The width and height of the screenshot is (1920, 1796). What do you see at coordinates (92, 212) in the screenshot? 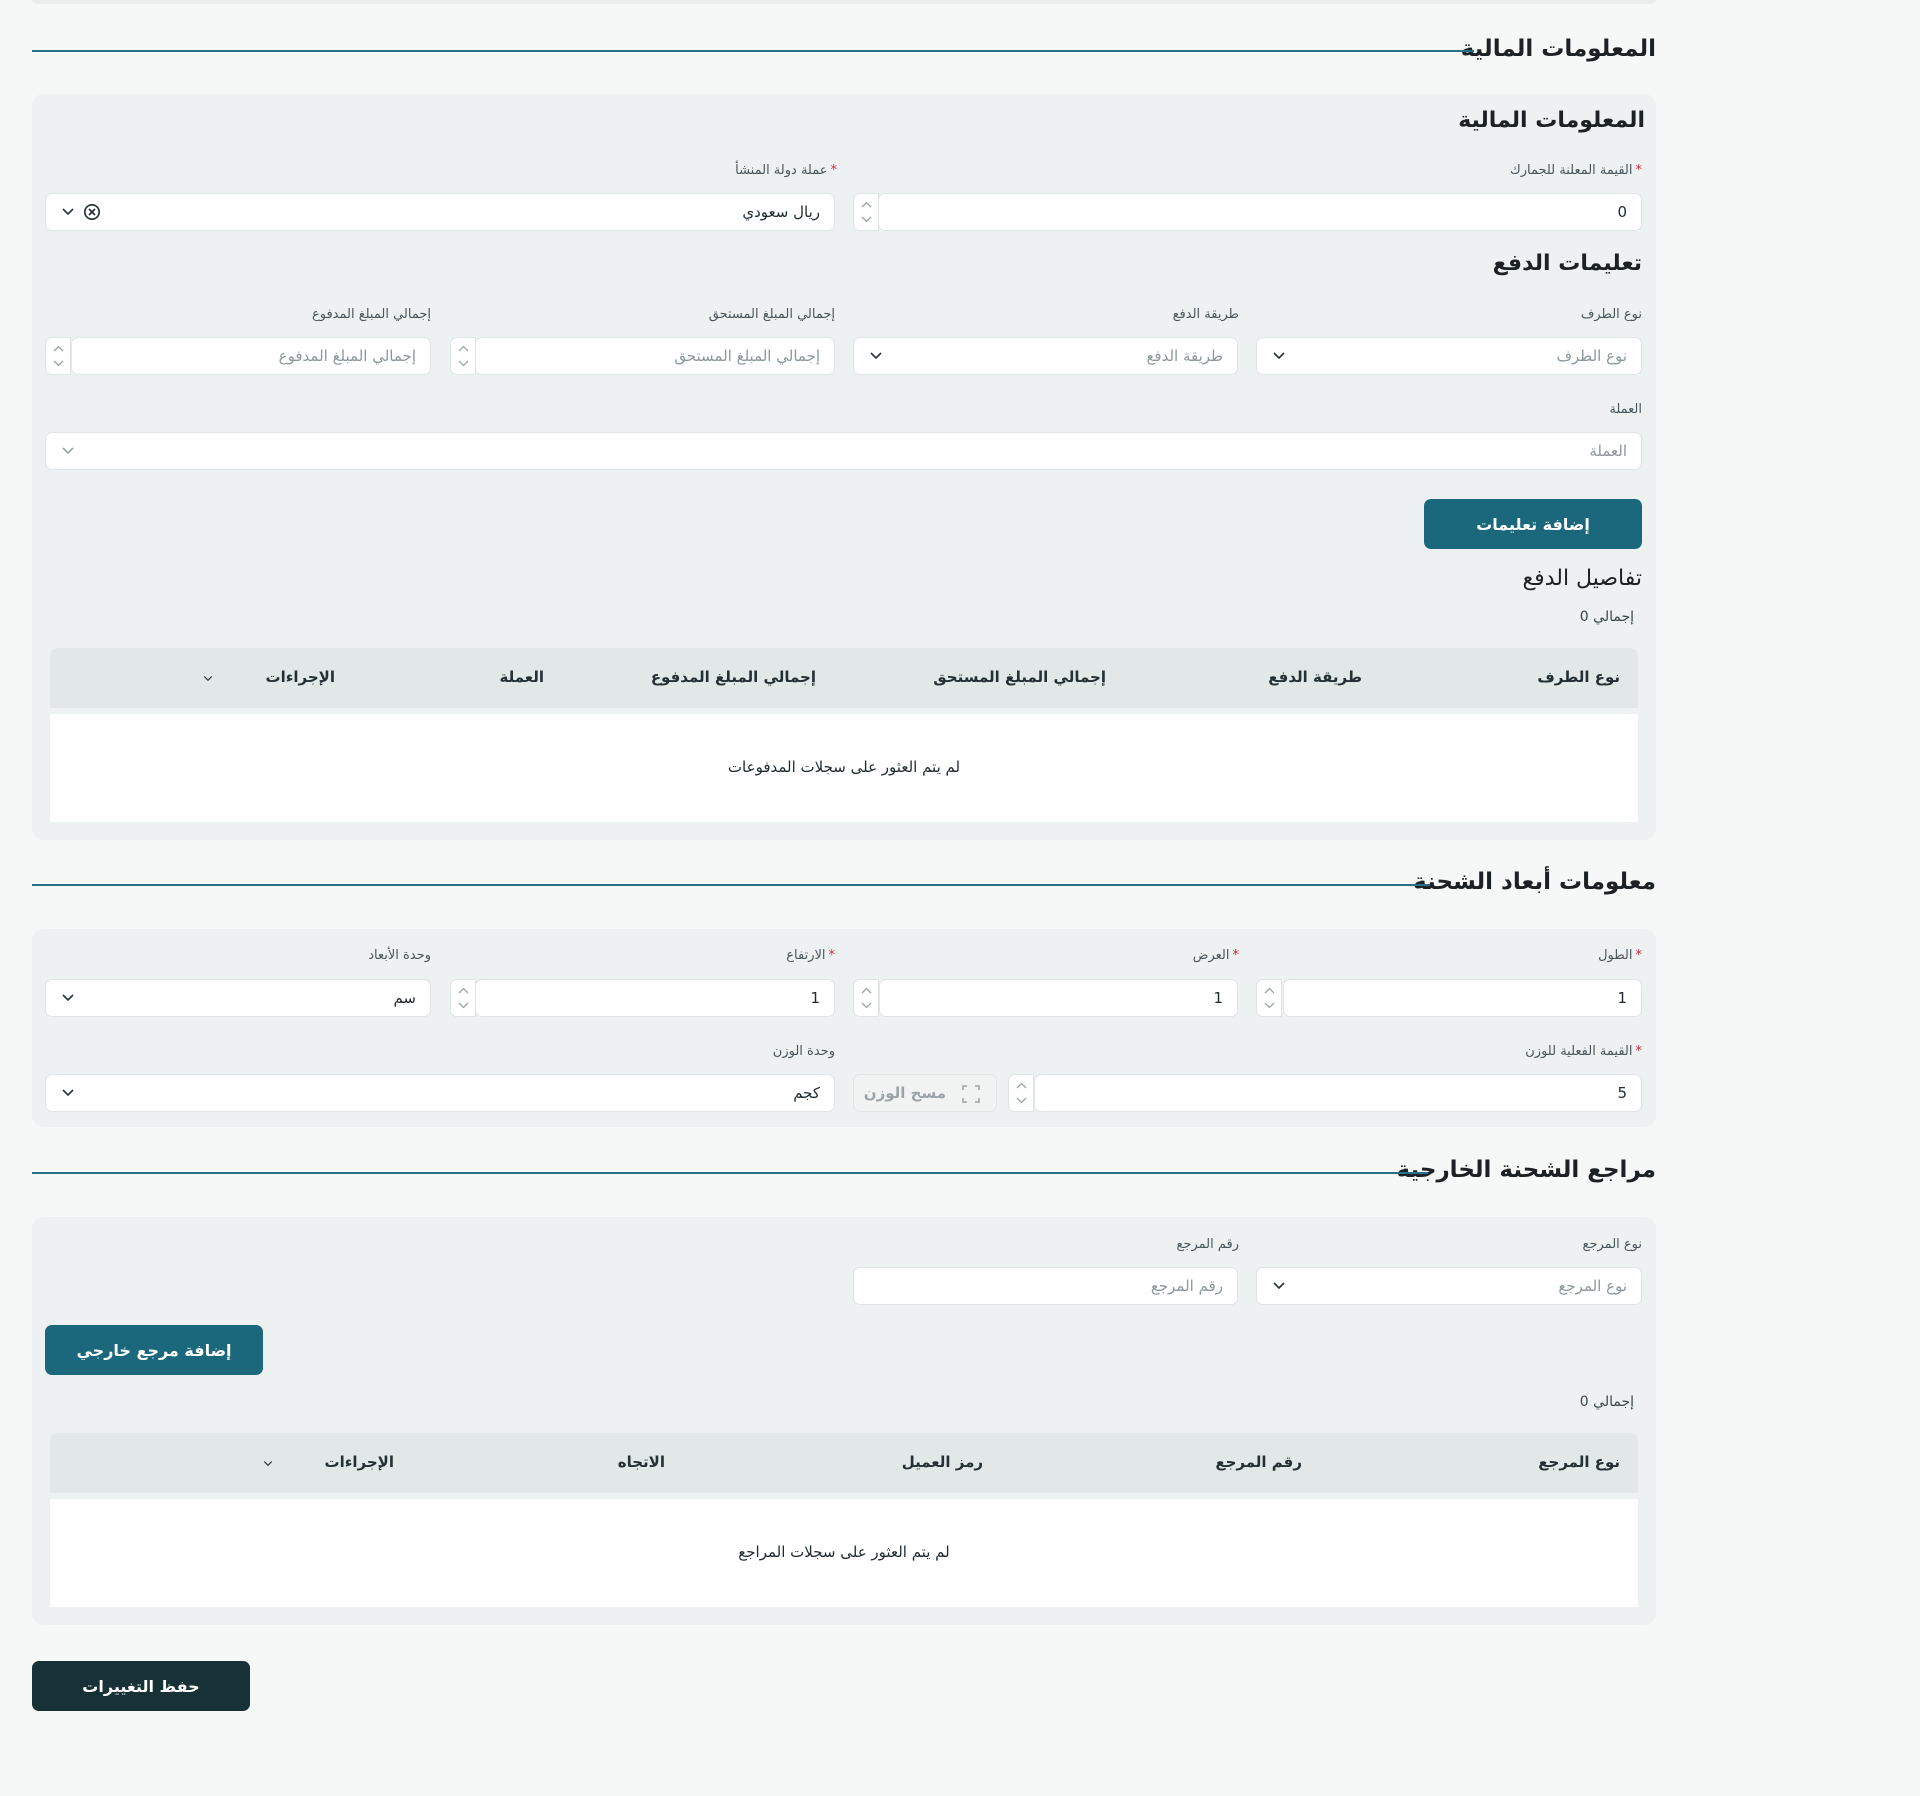
I see `clear-circle-icon` at bounding box center [92, 212].